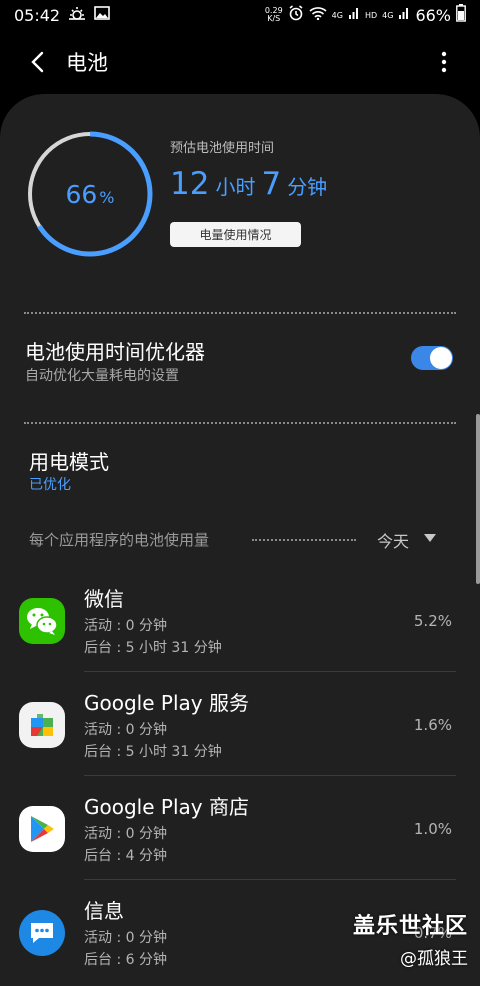 The image size is (480, 986). Describe the element at coordinates (222, 148) in the screenshot. I see `estimate-label: 预估电池使用时间` at that location.